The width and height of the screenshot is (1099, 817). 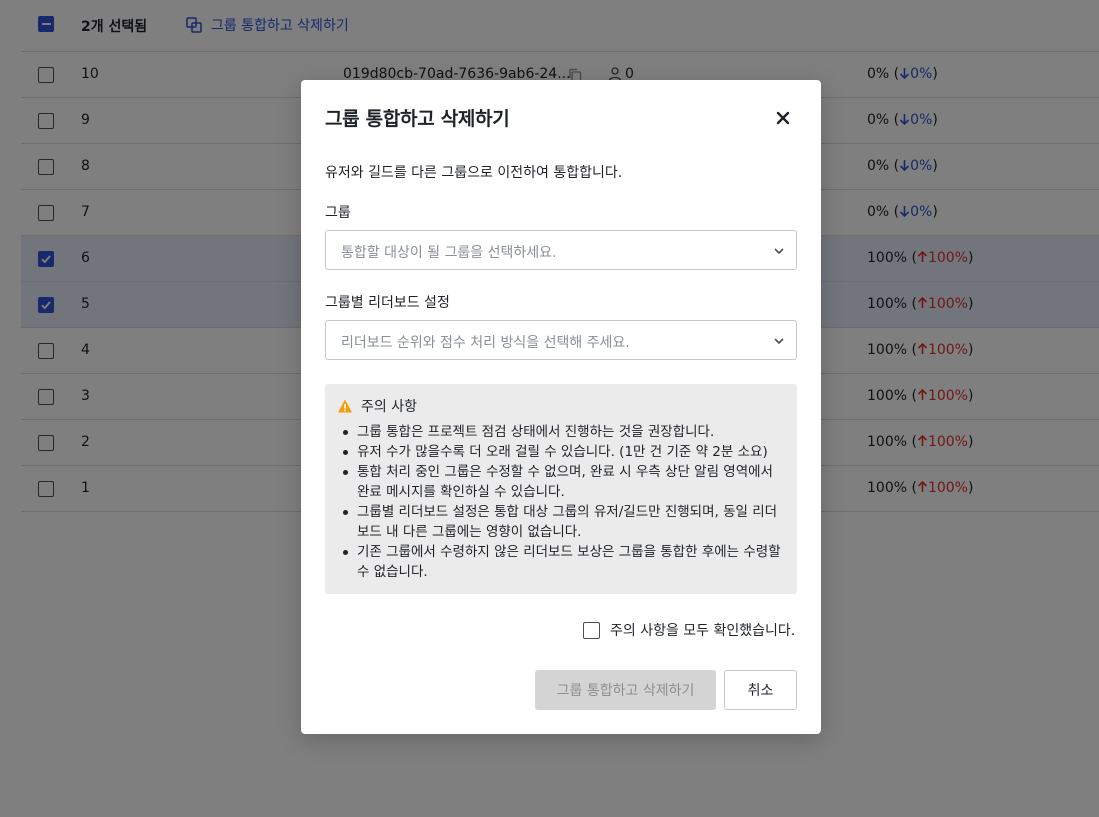 I want to click on confirm-notice-label: 주의 사항을 모두 확인했습니다., so click(x=703, y=631).